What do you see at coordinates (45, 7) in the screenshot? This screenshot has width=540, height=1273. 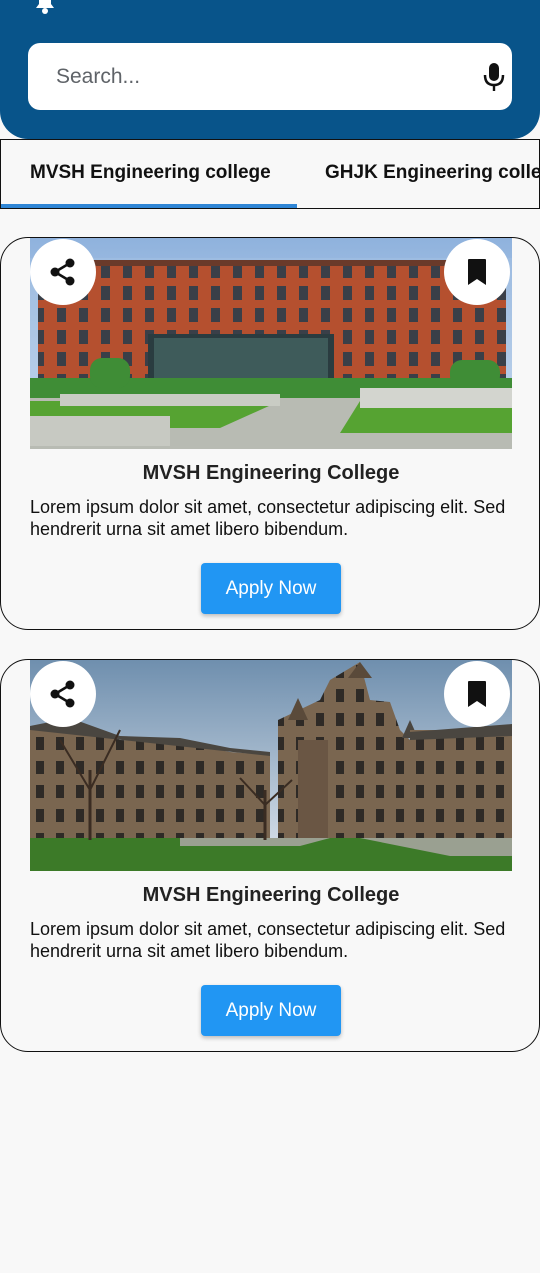 I see `bell-icon` at bounding box center [45, 7].